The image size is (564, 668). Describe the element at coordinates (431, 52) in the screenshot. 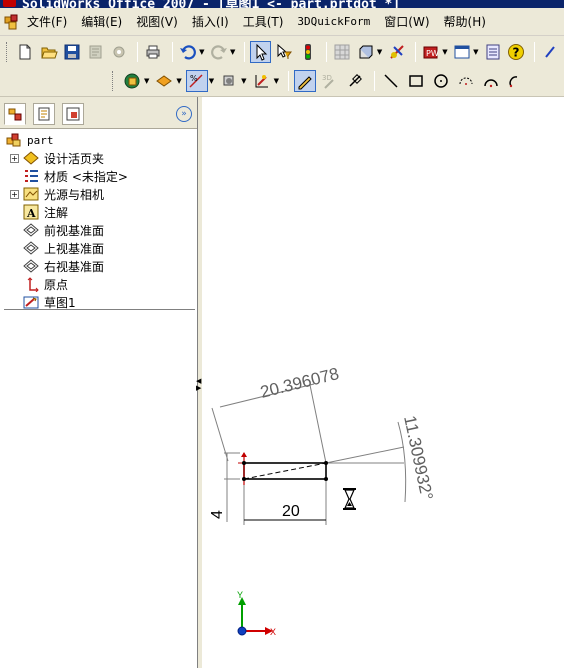

I see `render-icon: PW` at that location.